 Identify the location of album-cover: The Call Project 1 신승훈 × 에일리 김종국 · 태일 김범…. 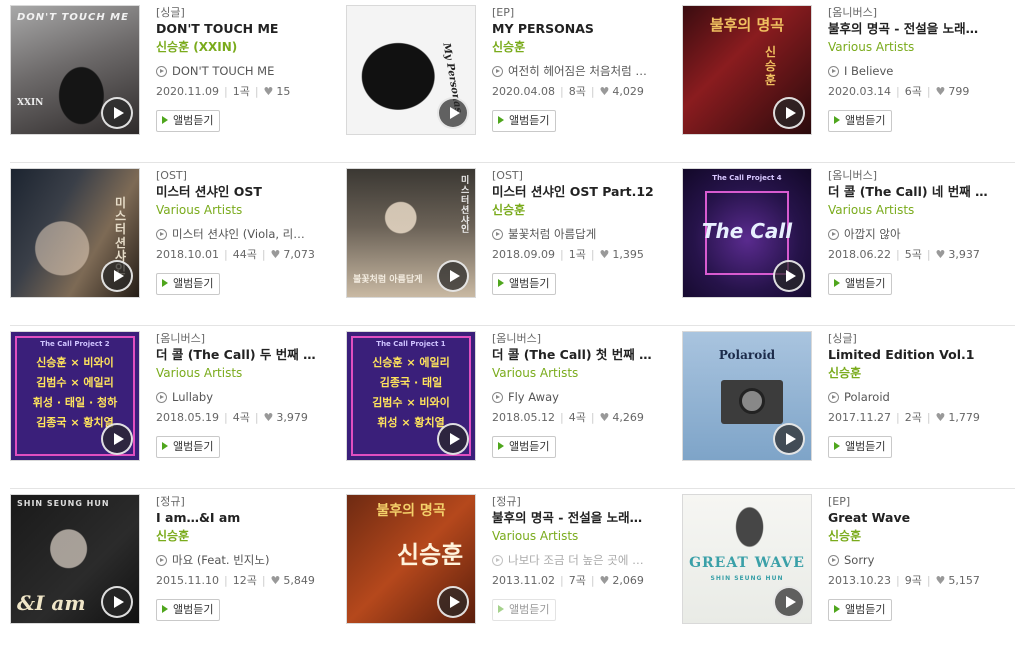
(411, 396).